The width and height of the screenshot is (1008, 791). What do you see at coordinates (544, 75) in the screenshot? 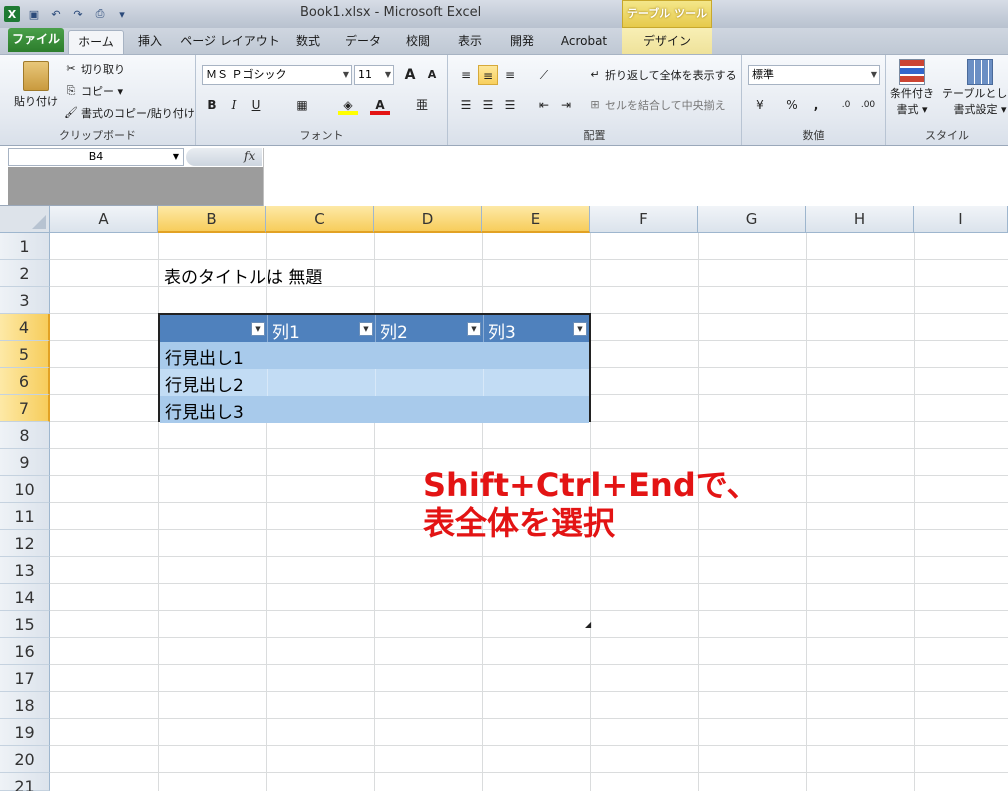
I see `orientation-icon: ⟋` at bounding box center [544, 75].